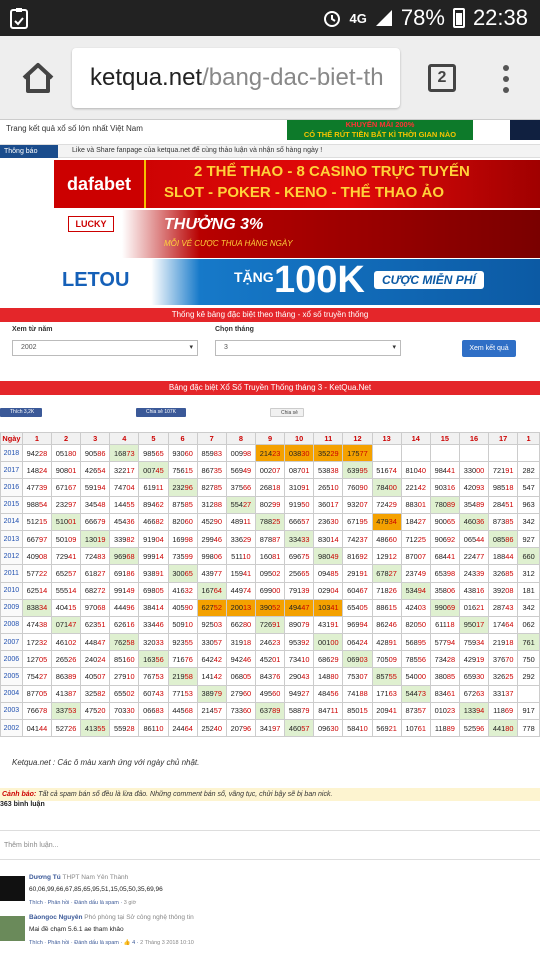 This screenshot has width=540, height=960. I want to click on year-cell: 2003, so click(11, 711).